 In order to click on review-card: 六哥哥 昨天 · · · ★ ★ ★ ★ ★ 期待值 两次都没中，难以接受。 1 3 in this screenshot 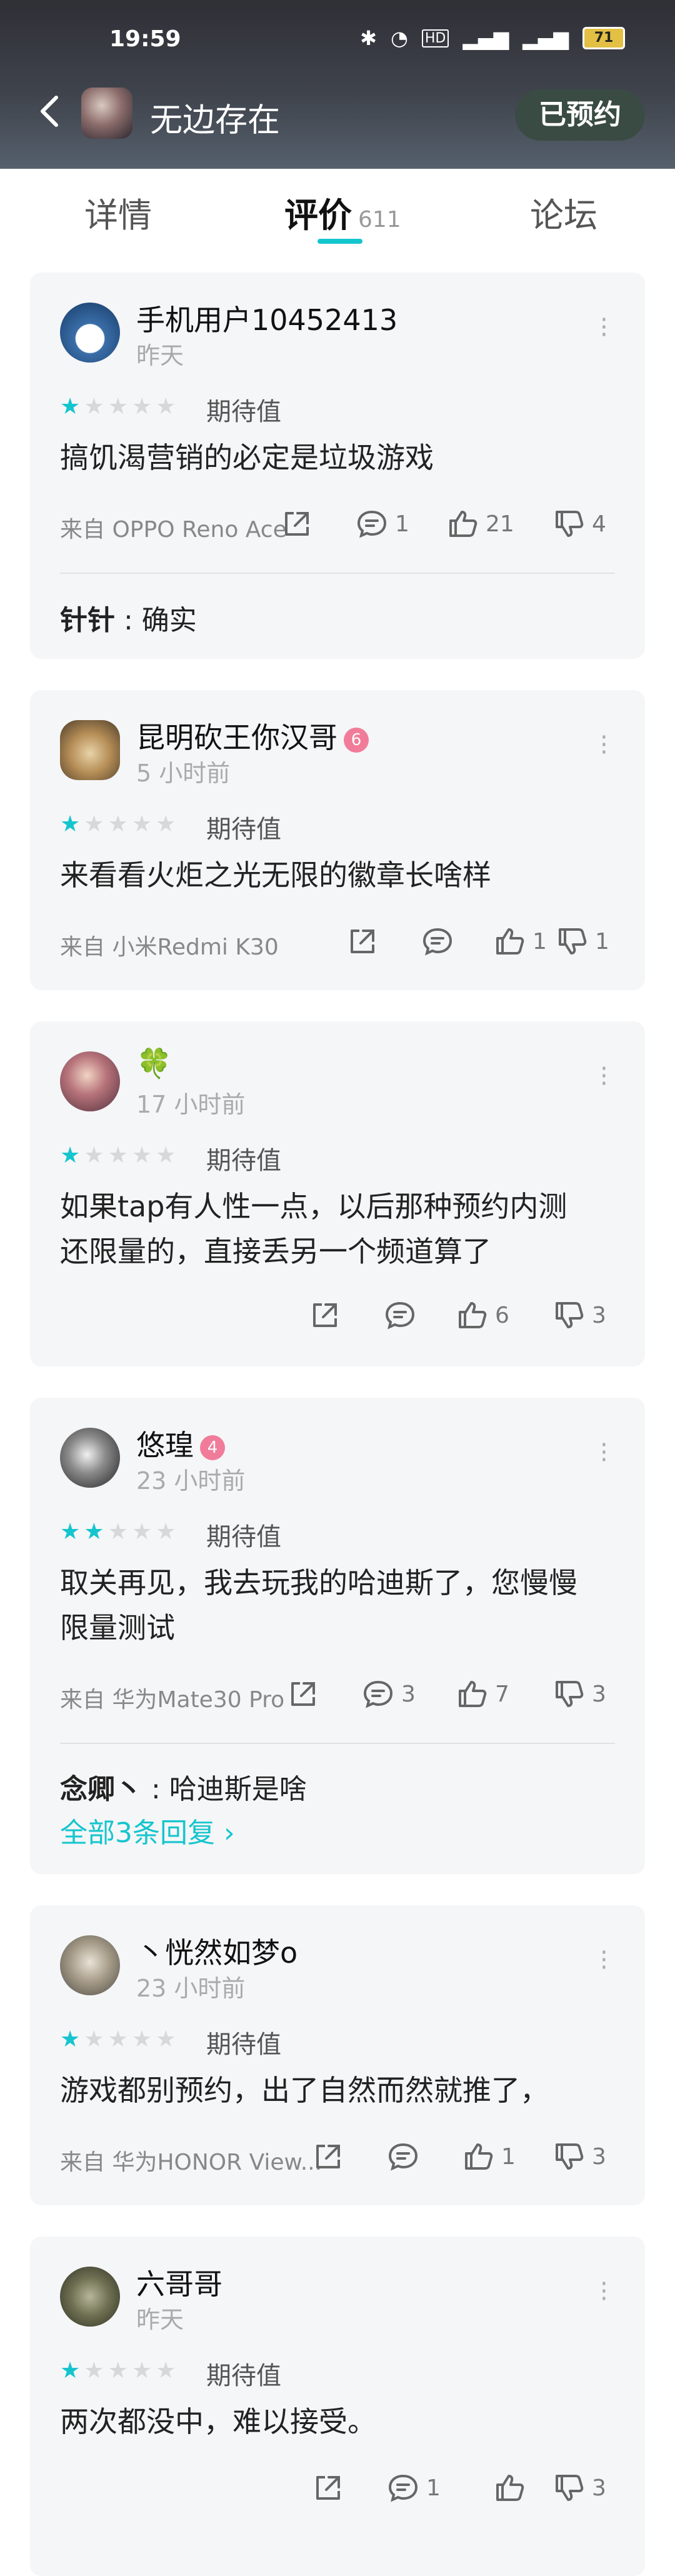, I will do `click(337, 2406)`.